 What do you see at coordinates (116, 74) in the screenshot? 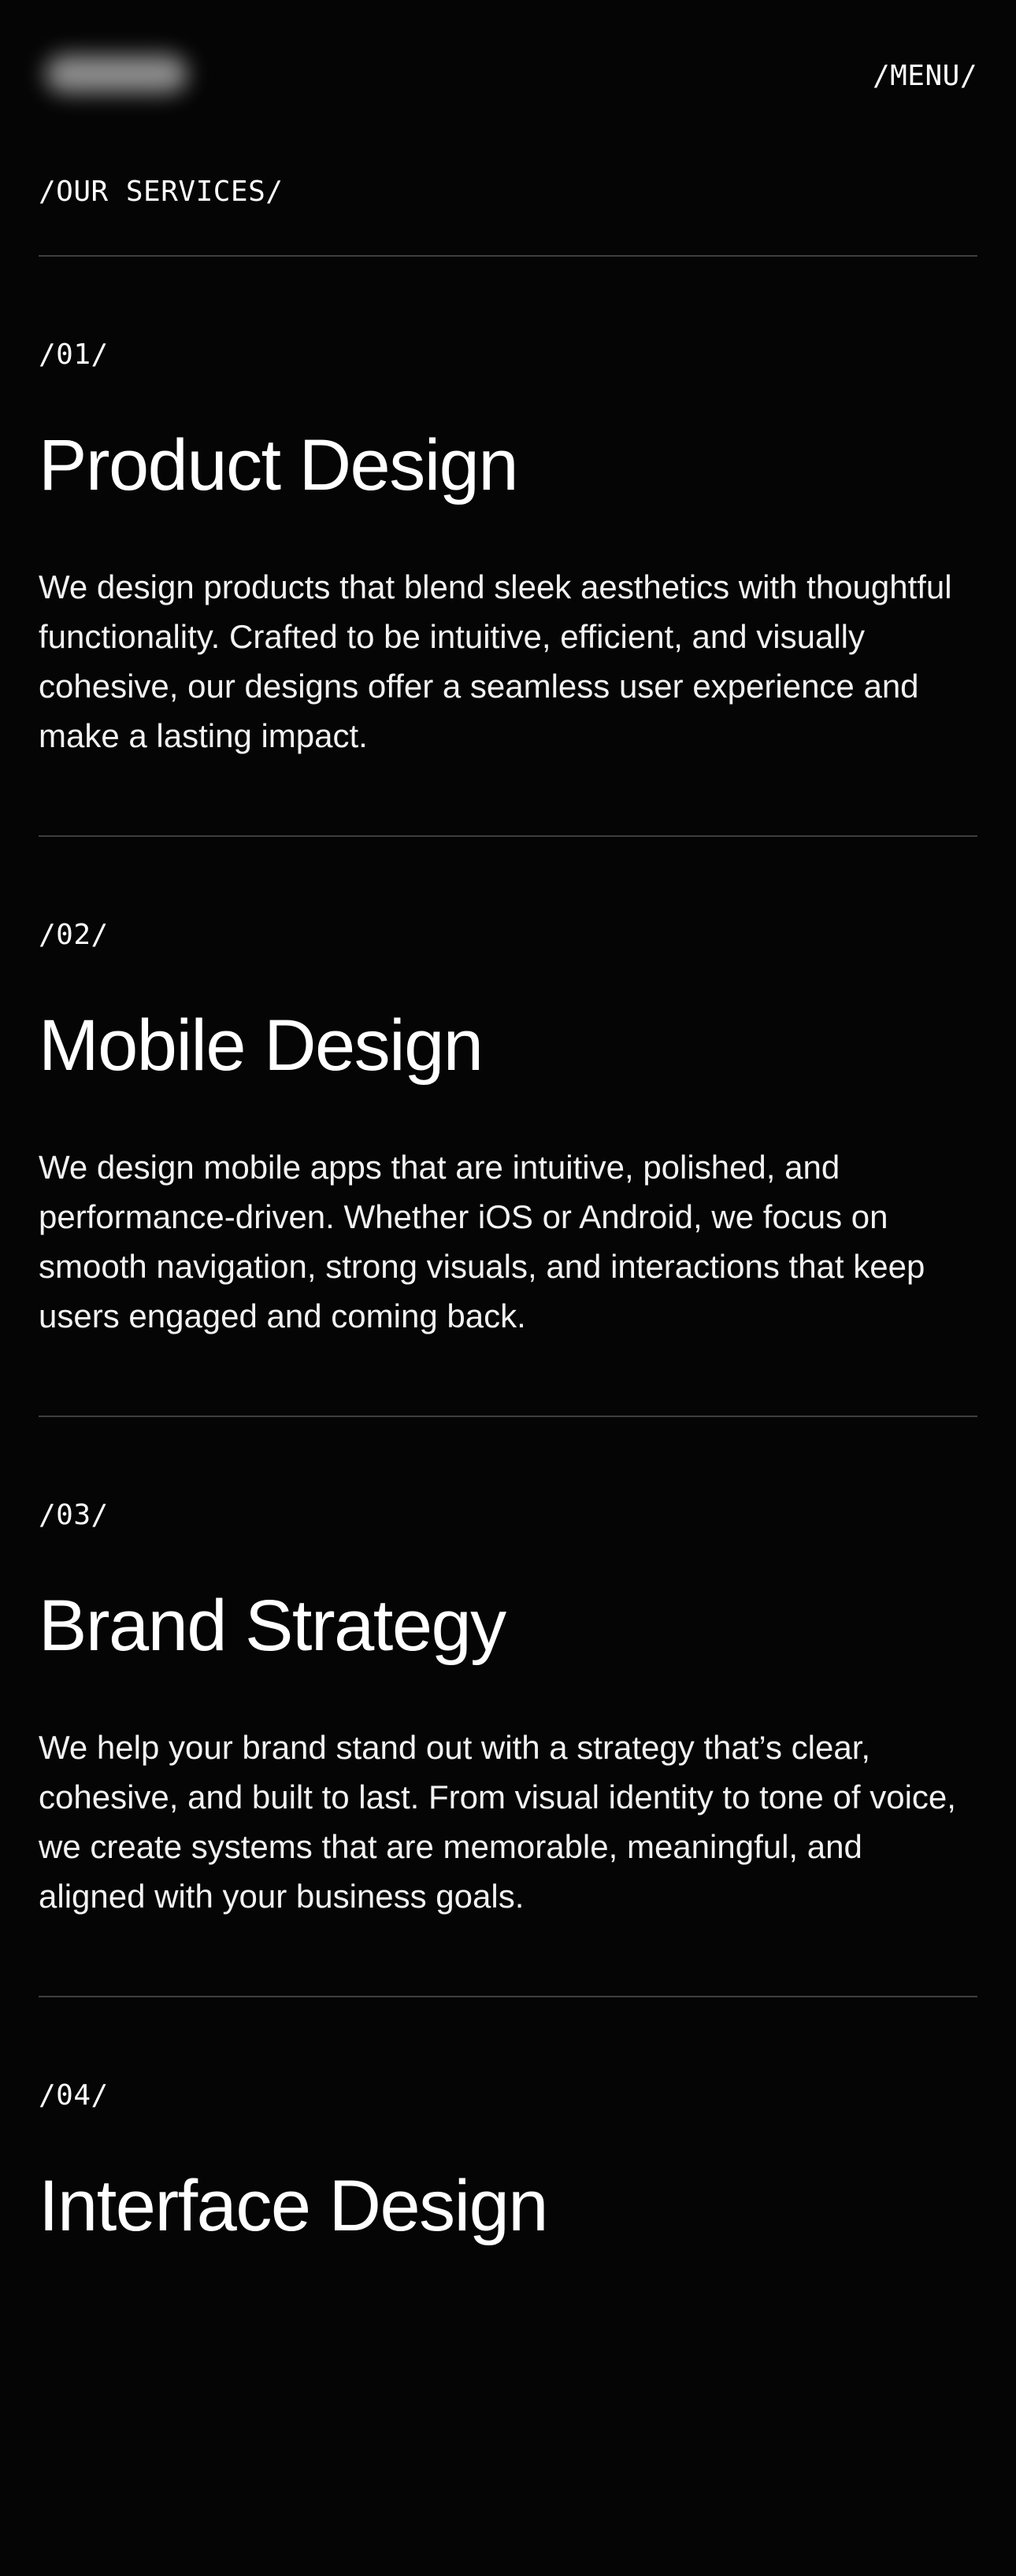
I see `logo-blurred` at bounding box center [116, 74].